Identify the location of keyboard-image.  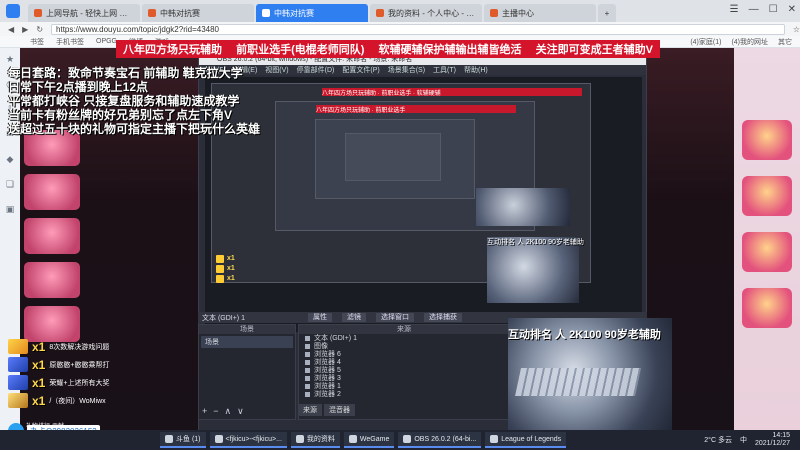
(578, 382).